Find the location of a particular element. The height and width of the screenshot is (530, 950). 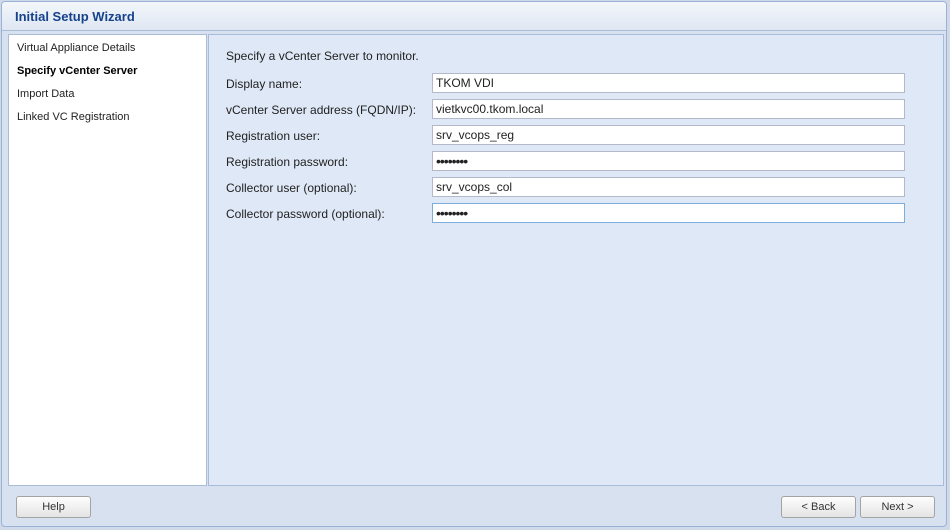

title-bar: Initial Setup Wizard is located at coordinates (474, 16).